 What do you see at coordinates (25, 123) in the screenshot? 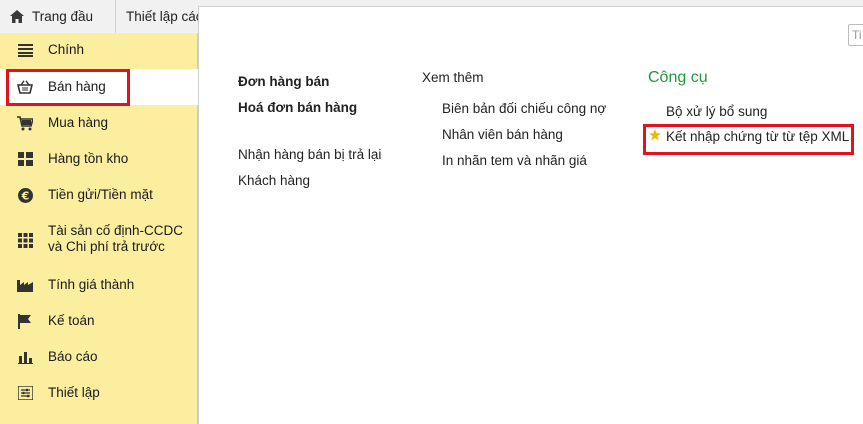
I see `cart-icon` at bounding box center [25, 123].